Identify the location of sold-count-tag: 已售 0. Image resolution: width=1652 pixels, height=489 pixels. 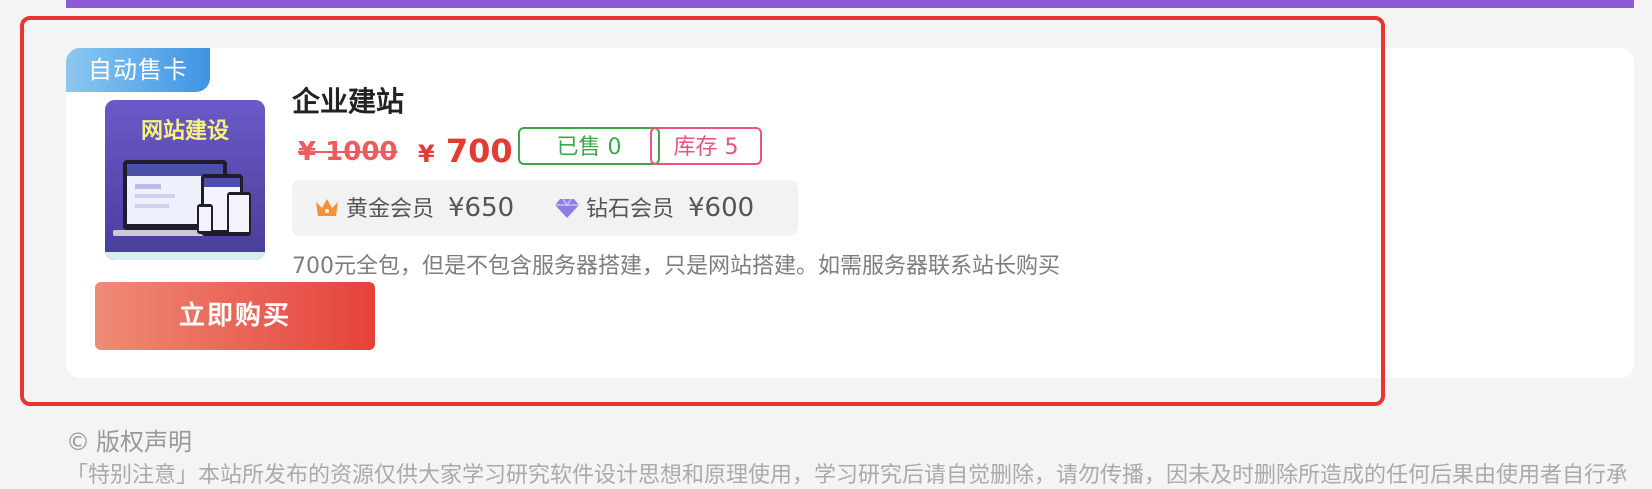
(589, 146).